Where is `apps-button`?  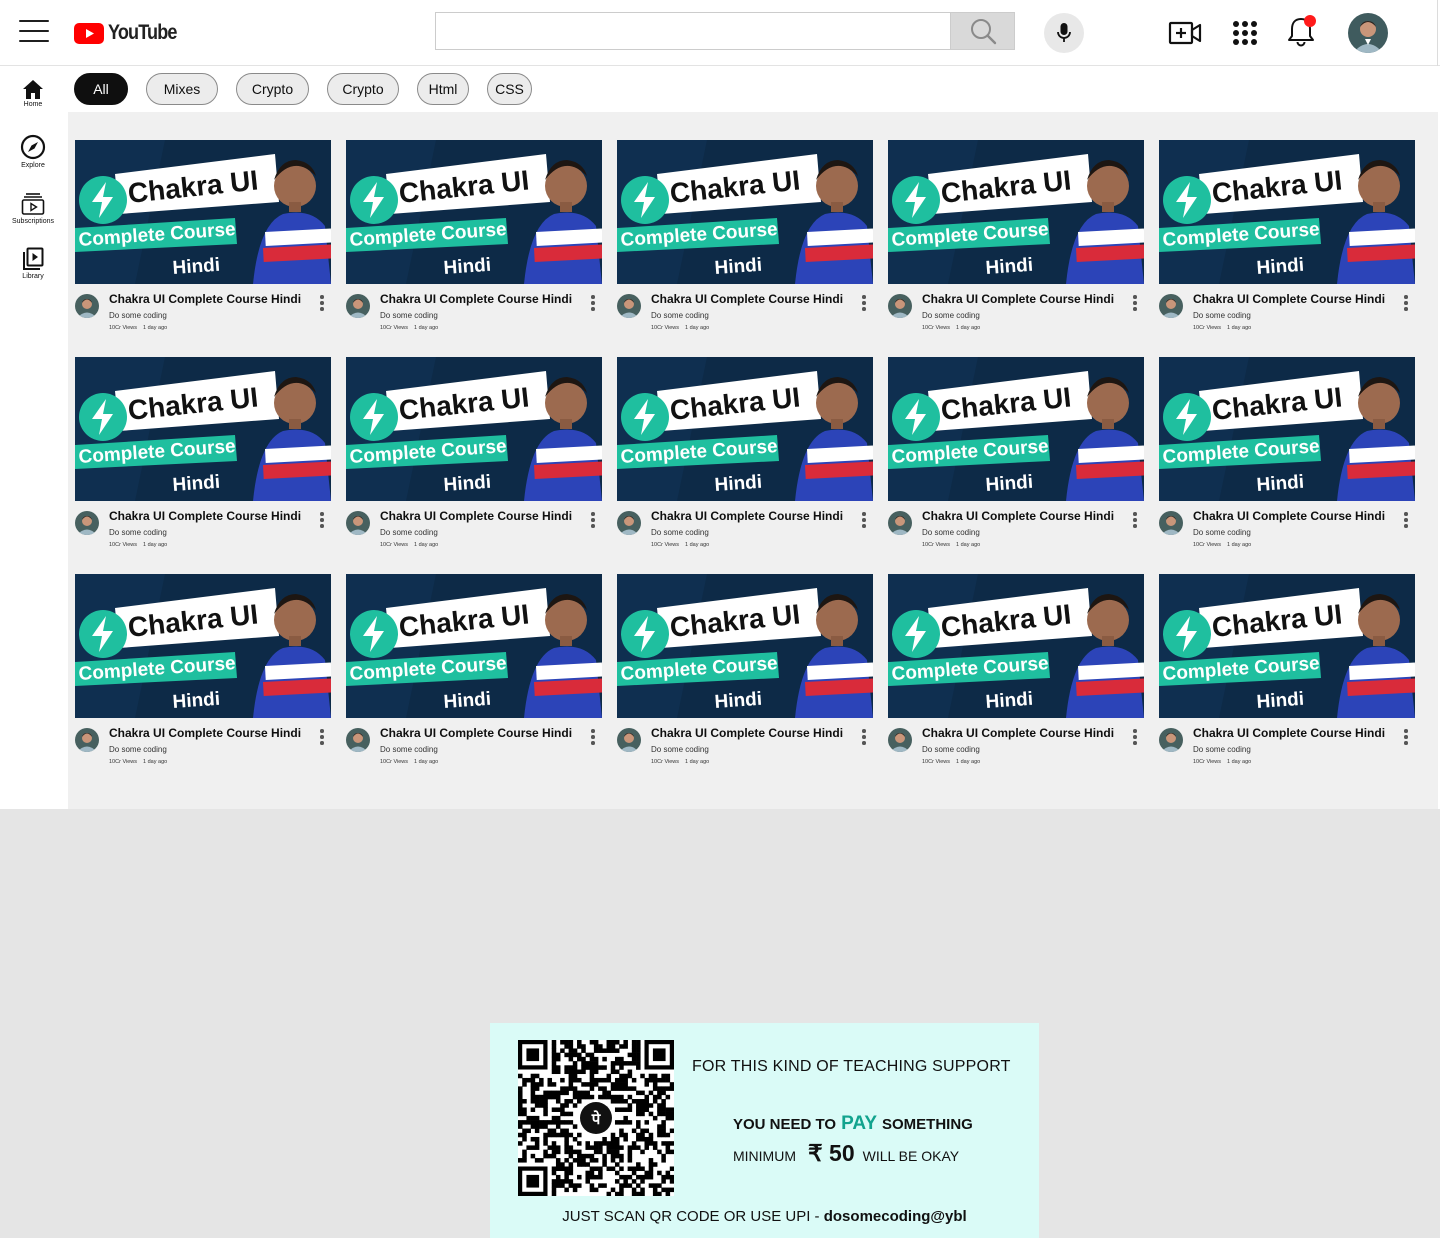 apps-button is located at coordinates (1245, 33).